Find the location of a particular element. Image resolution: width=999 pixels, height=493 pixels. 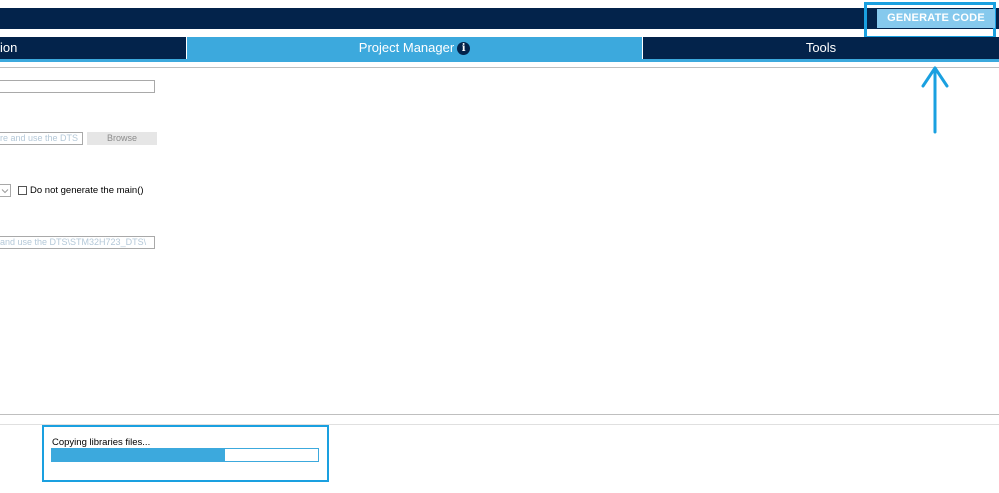

toolchain-dropdown is located at coordinates (5, 190).